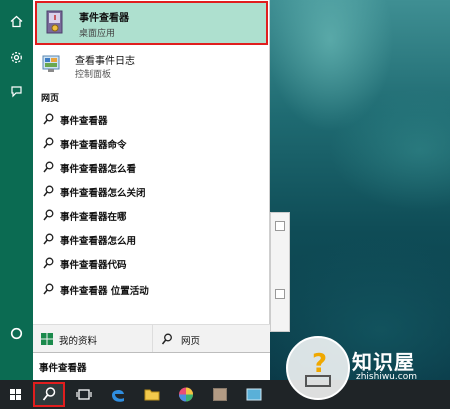  What do you see at coordinates (84, 121) in the screenshot?
I see `web-suggestion-label: 事件查看器` at bounding box center [84, 121].